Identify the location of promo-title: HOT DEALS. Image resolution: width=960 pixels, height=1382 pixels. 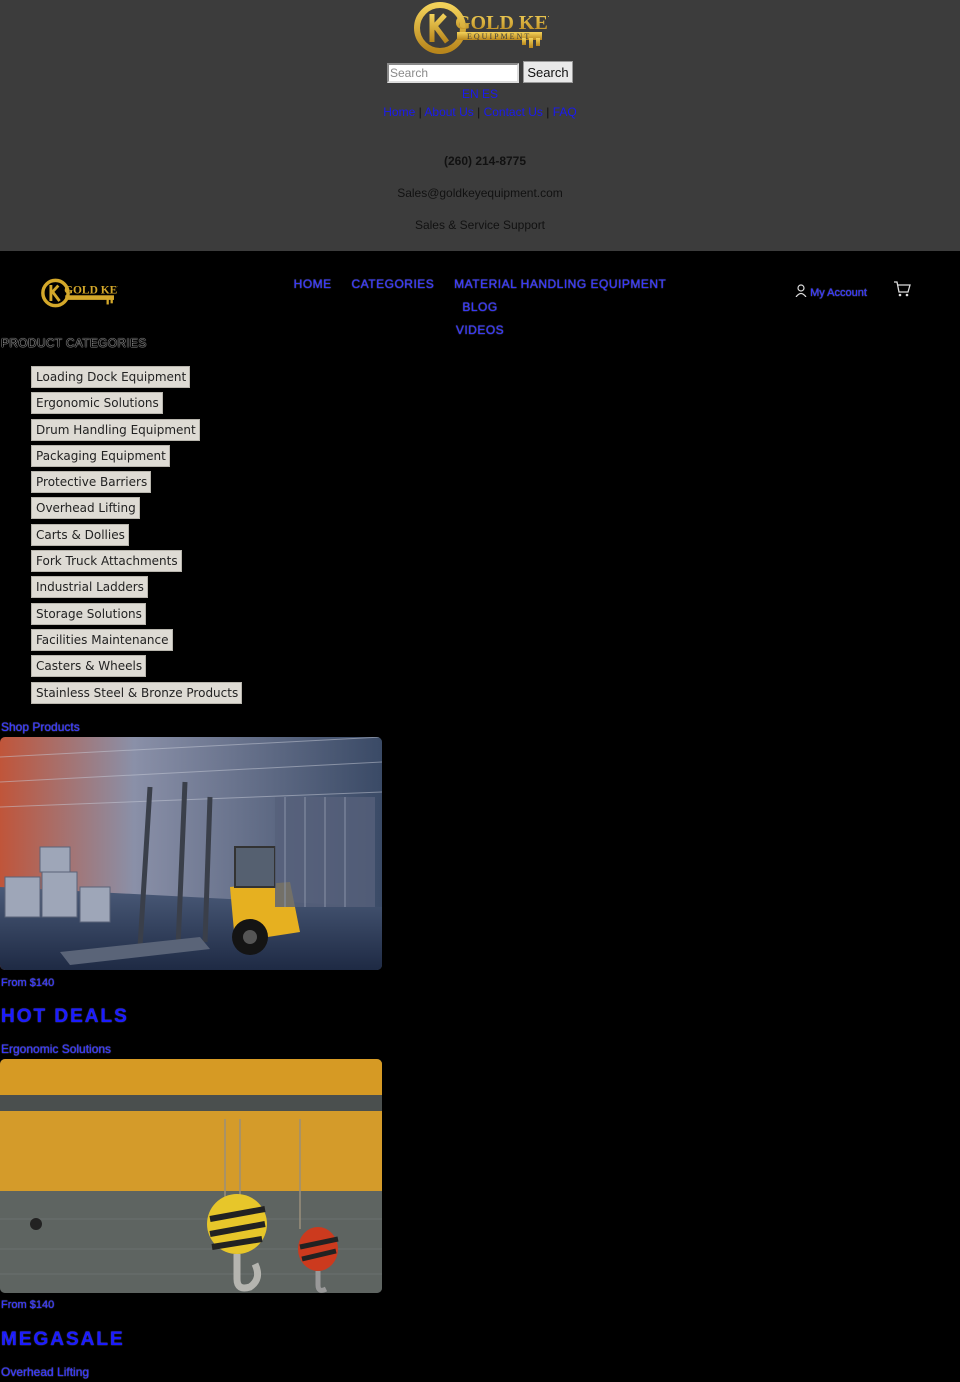
(65, 1017).